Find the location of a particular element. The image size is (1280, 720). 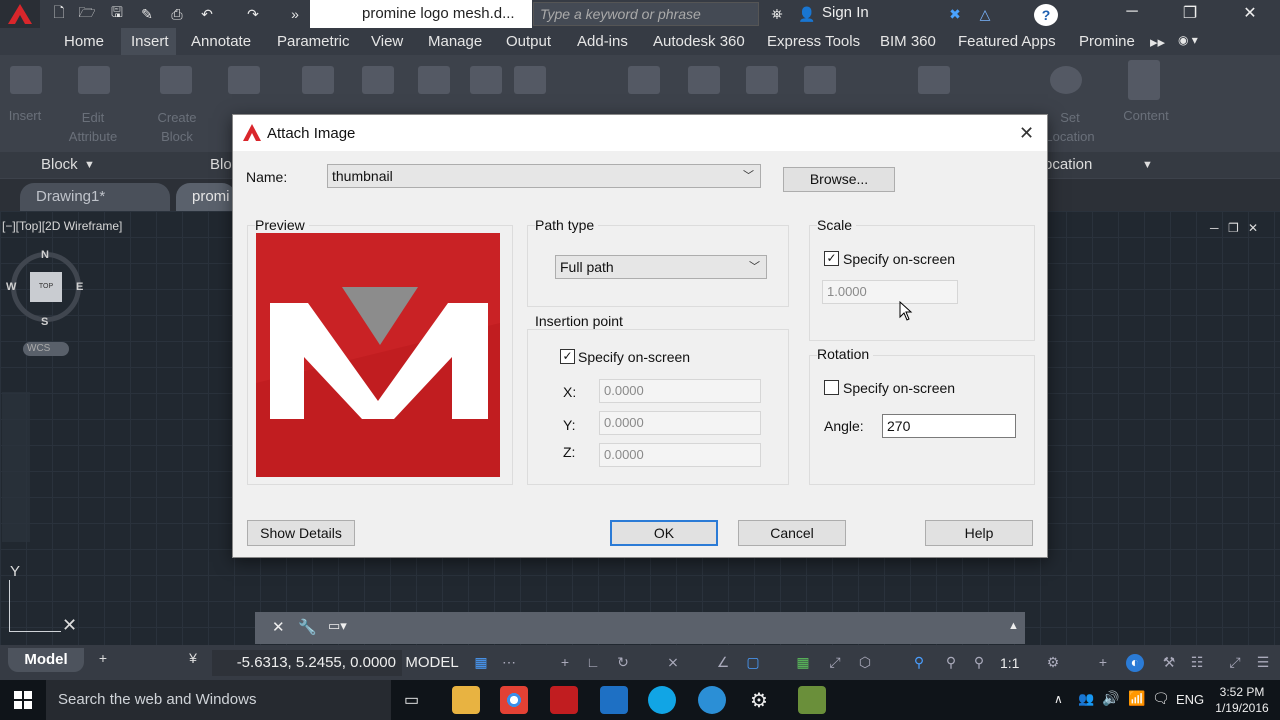

viewport-minimize-icon: ─ is located at coordinates (1214, 228).